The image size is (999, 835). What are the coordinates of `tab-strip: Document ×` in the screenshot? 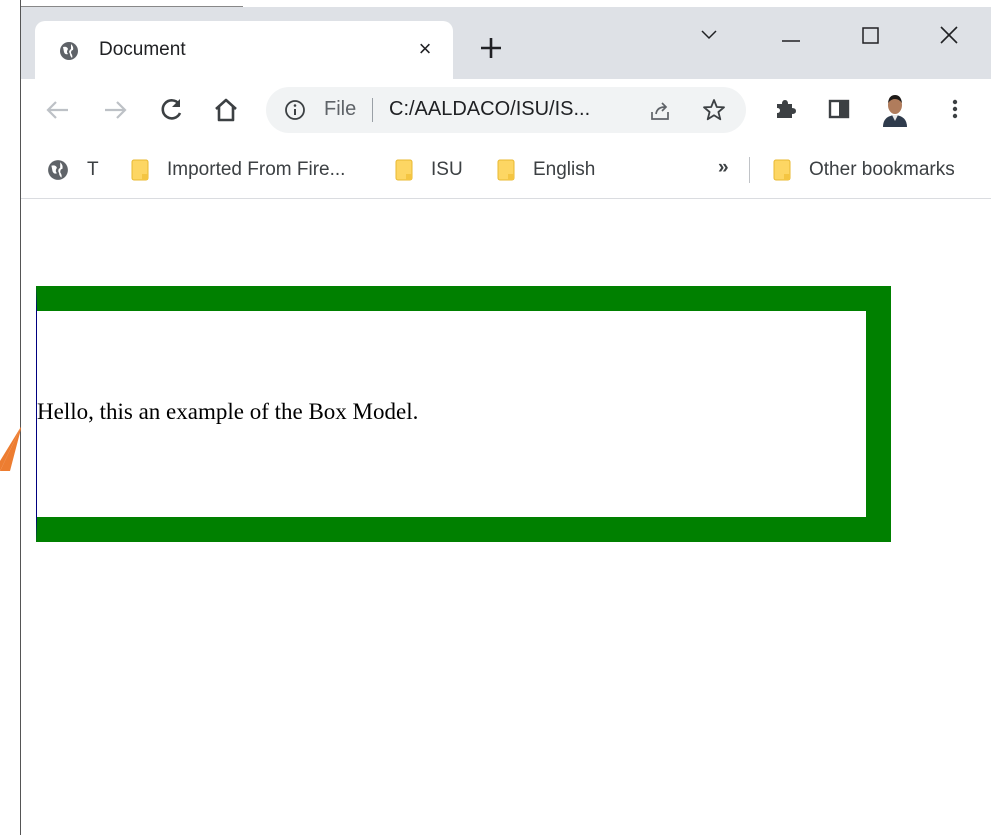 It's located at (506, 44).